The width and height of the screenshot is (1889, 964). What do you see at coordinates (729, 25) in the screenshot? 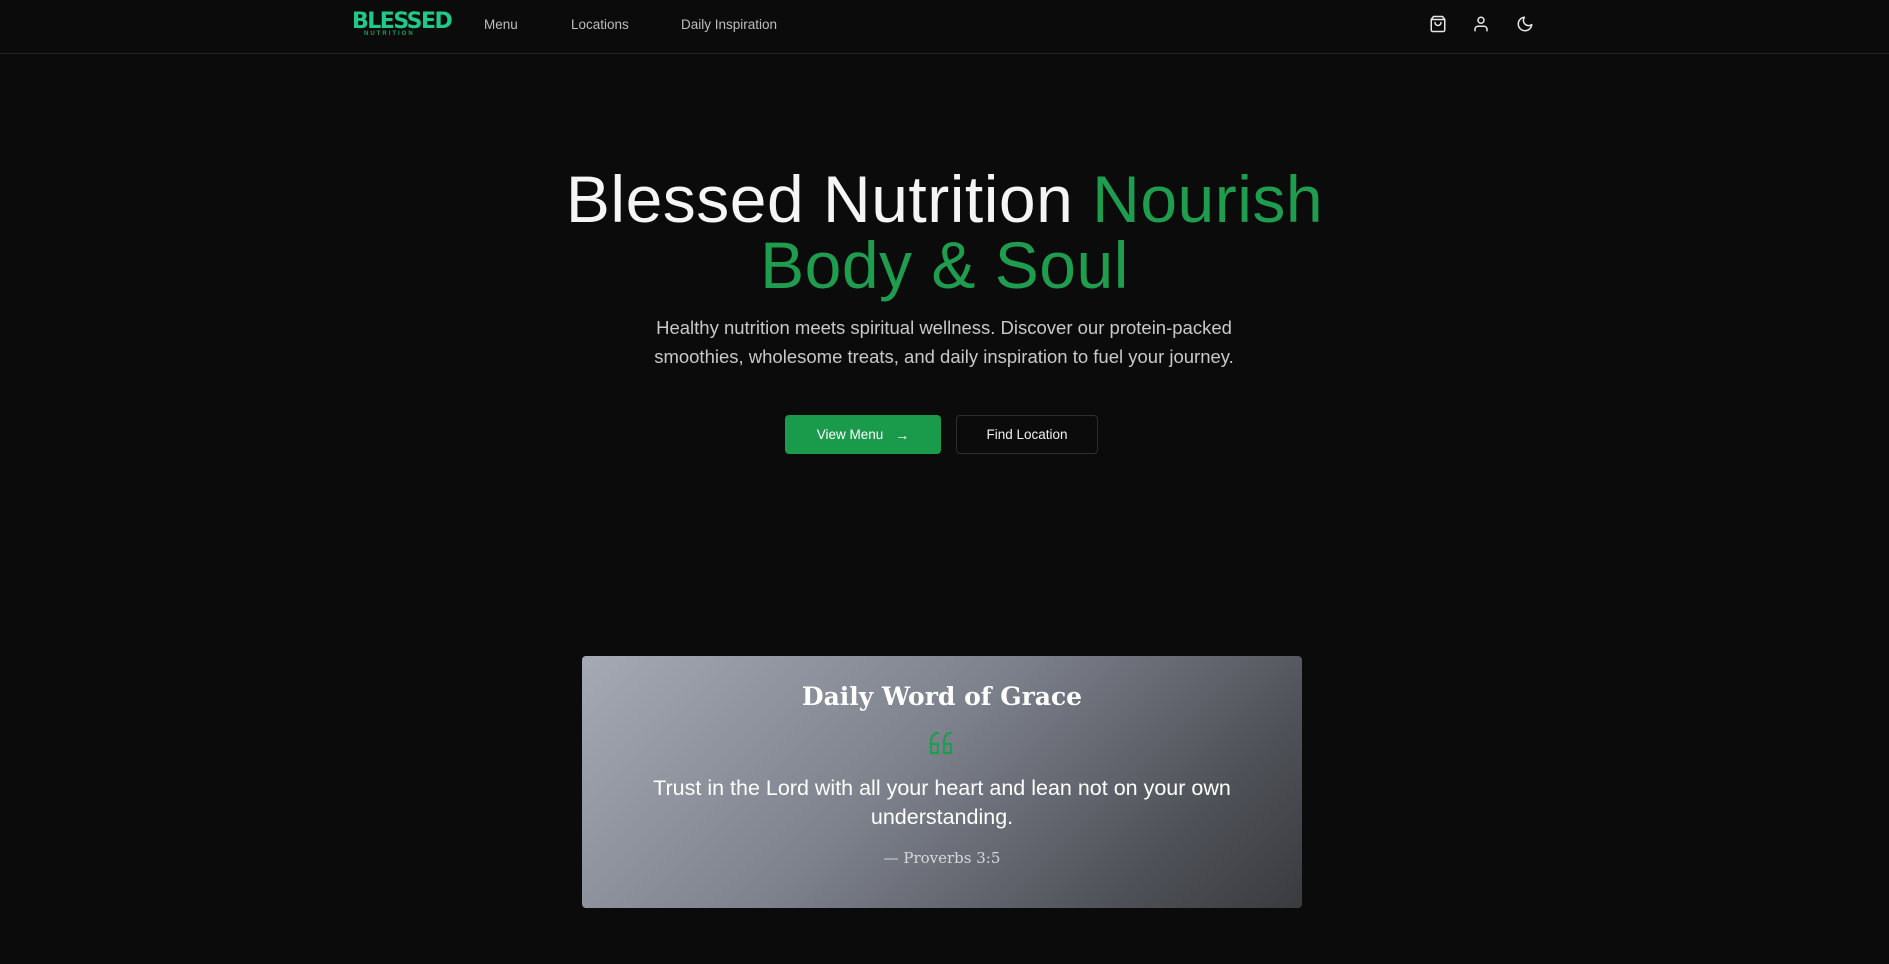
I see `nav-link-daily-inspiration: Daily Inspiration` at bounding box center [729, 25].